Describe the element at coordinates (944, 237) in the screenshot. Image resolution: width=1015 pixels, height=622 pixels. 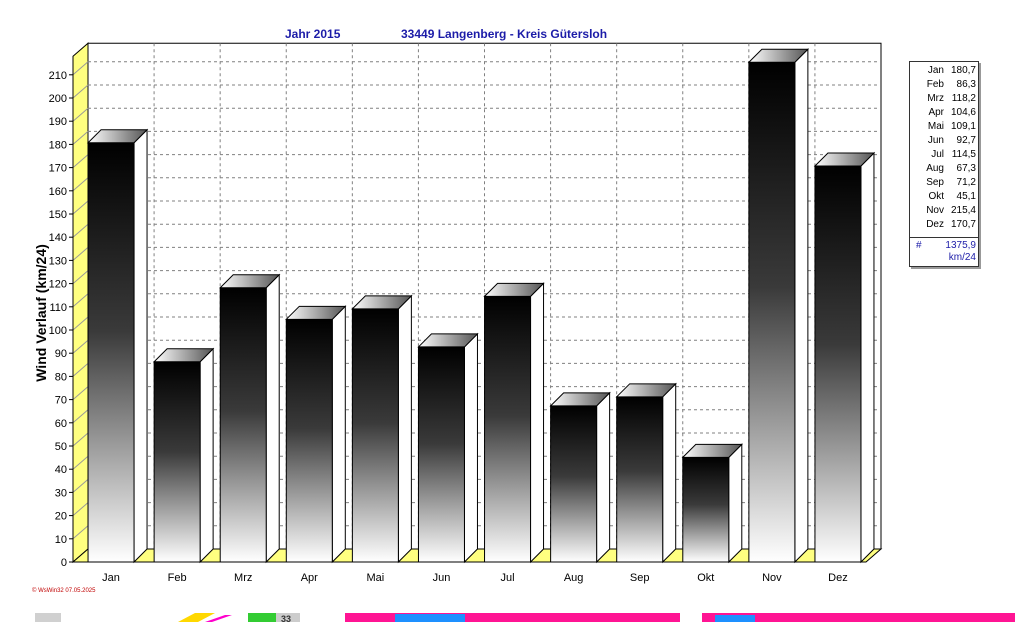
I see `legend-divider` at that location.